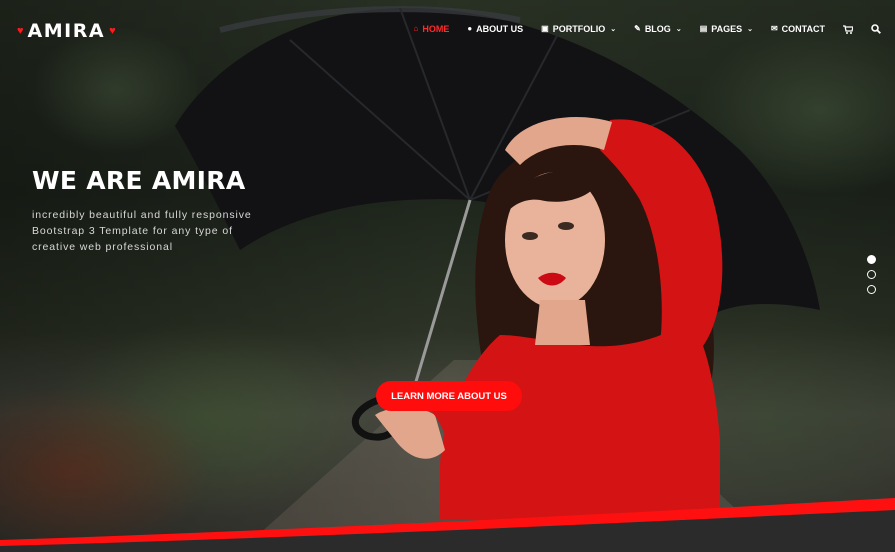 This screenshot has height=552, width=895. What do you see at coordinates (803, 29) in the screenshot?
I see `nav-item-label: CONTACT` at bounding box center [803, 29].